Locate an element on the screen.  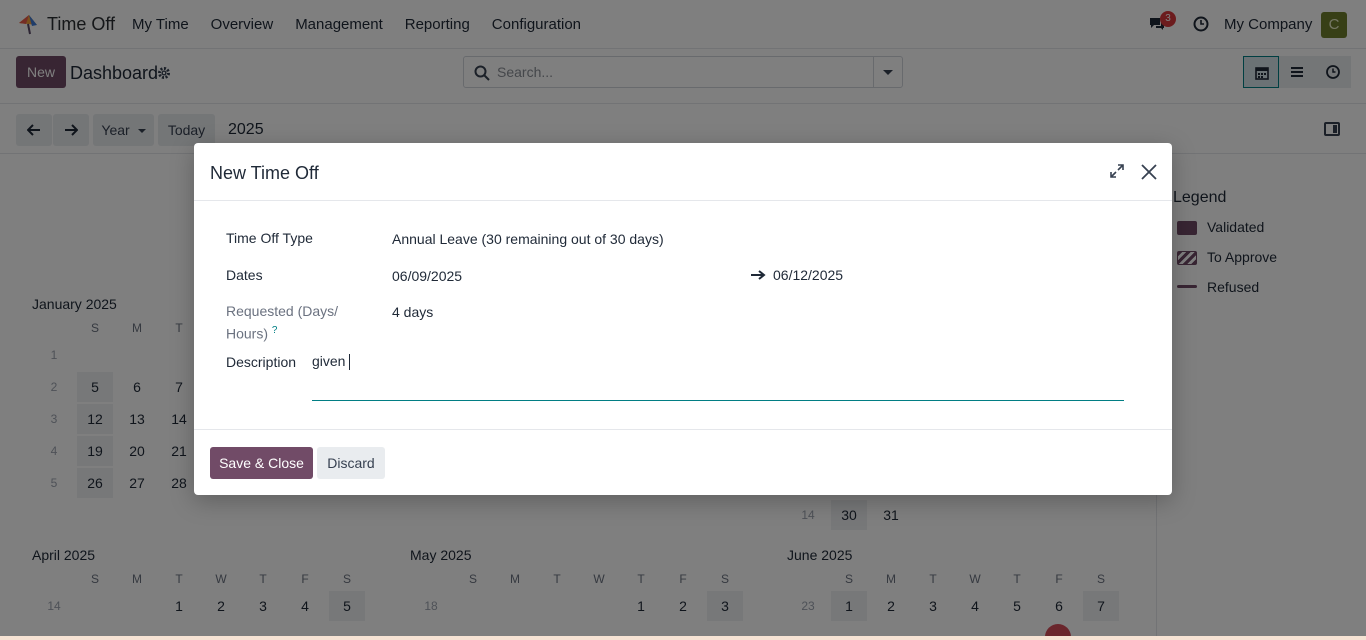
text-caret is located at coordinates (349, 362).